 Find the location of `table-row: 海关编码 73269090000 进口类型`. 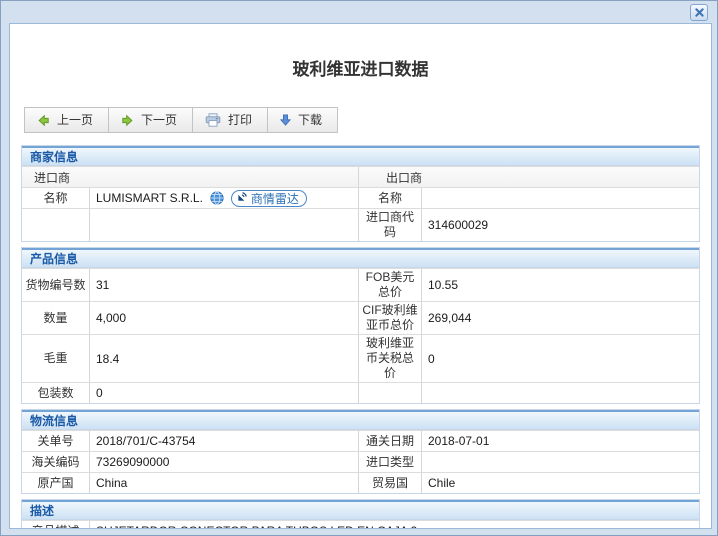

table-row: 海关编码 73269090000 进口类型 is located at coordinates (360, 461).